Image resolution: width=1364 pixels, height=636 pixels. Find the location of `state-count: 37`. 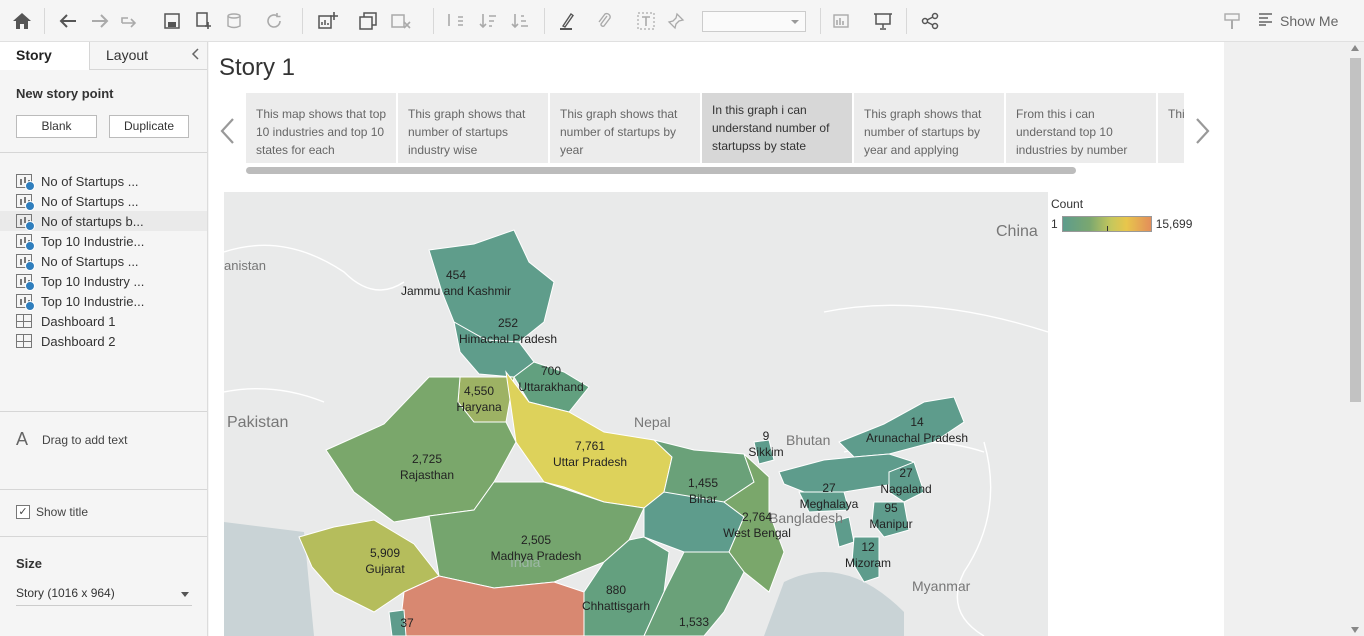

state-count: 37 is located at coordinates (407, 623).